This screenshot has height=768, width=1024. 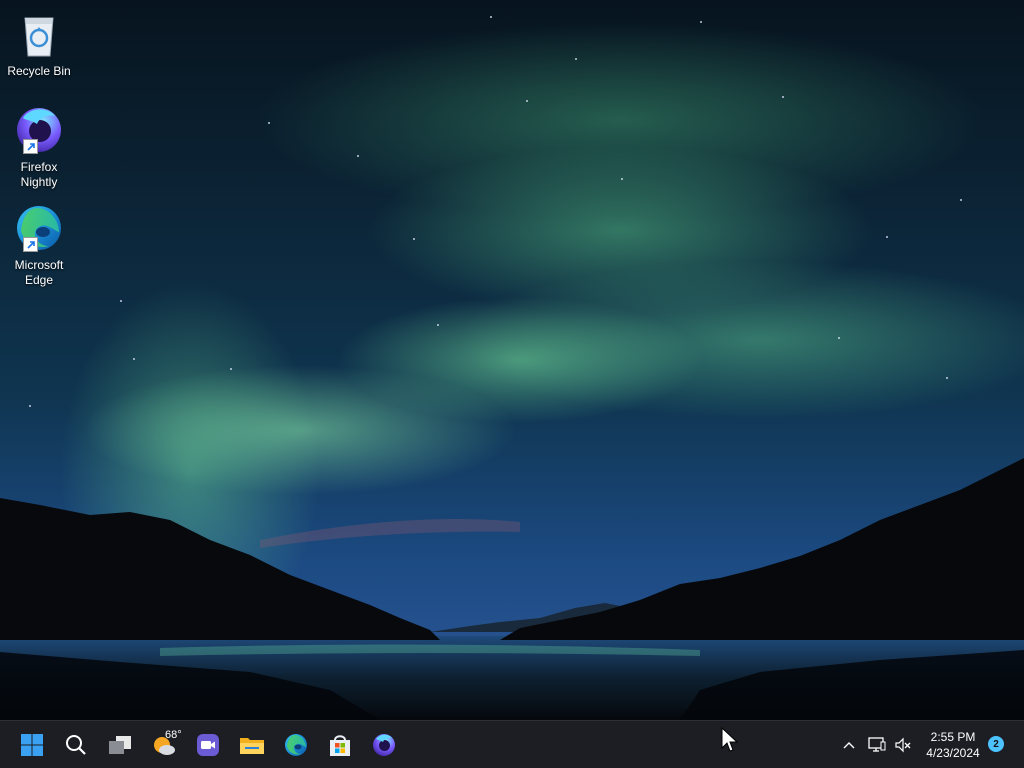 I want to click on show-hidden-icons-button, so click(x=849, y=745).